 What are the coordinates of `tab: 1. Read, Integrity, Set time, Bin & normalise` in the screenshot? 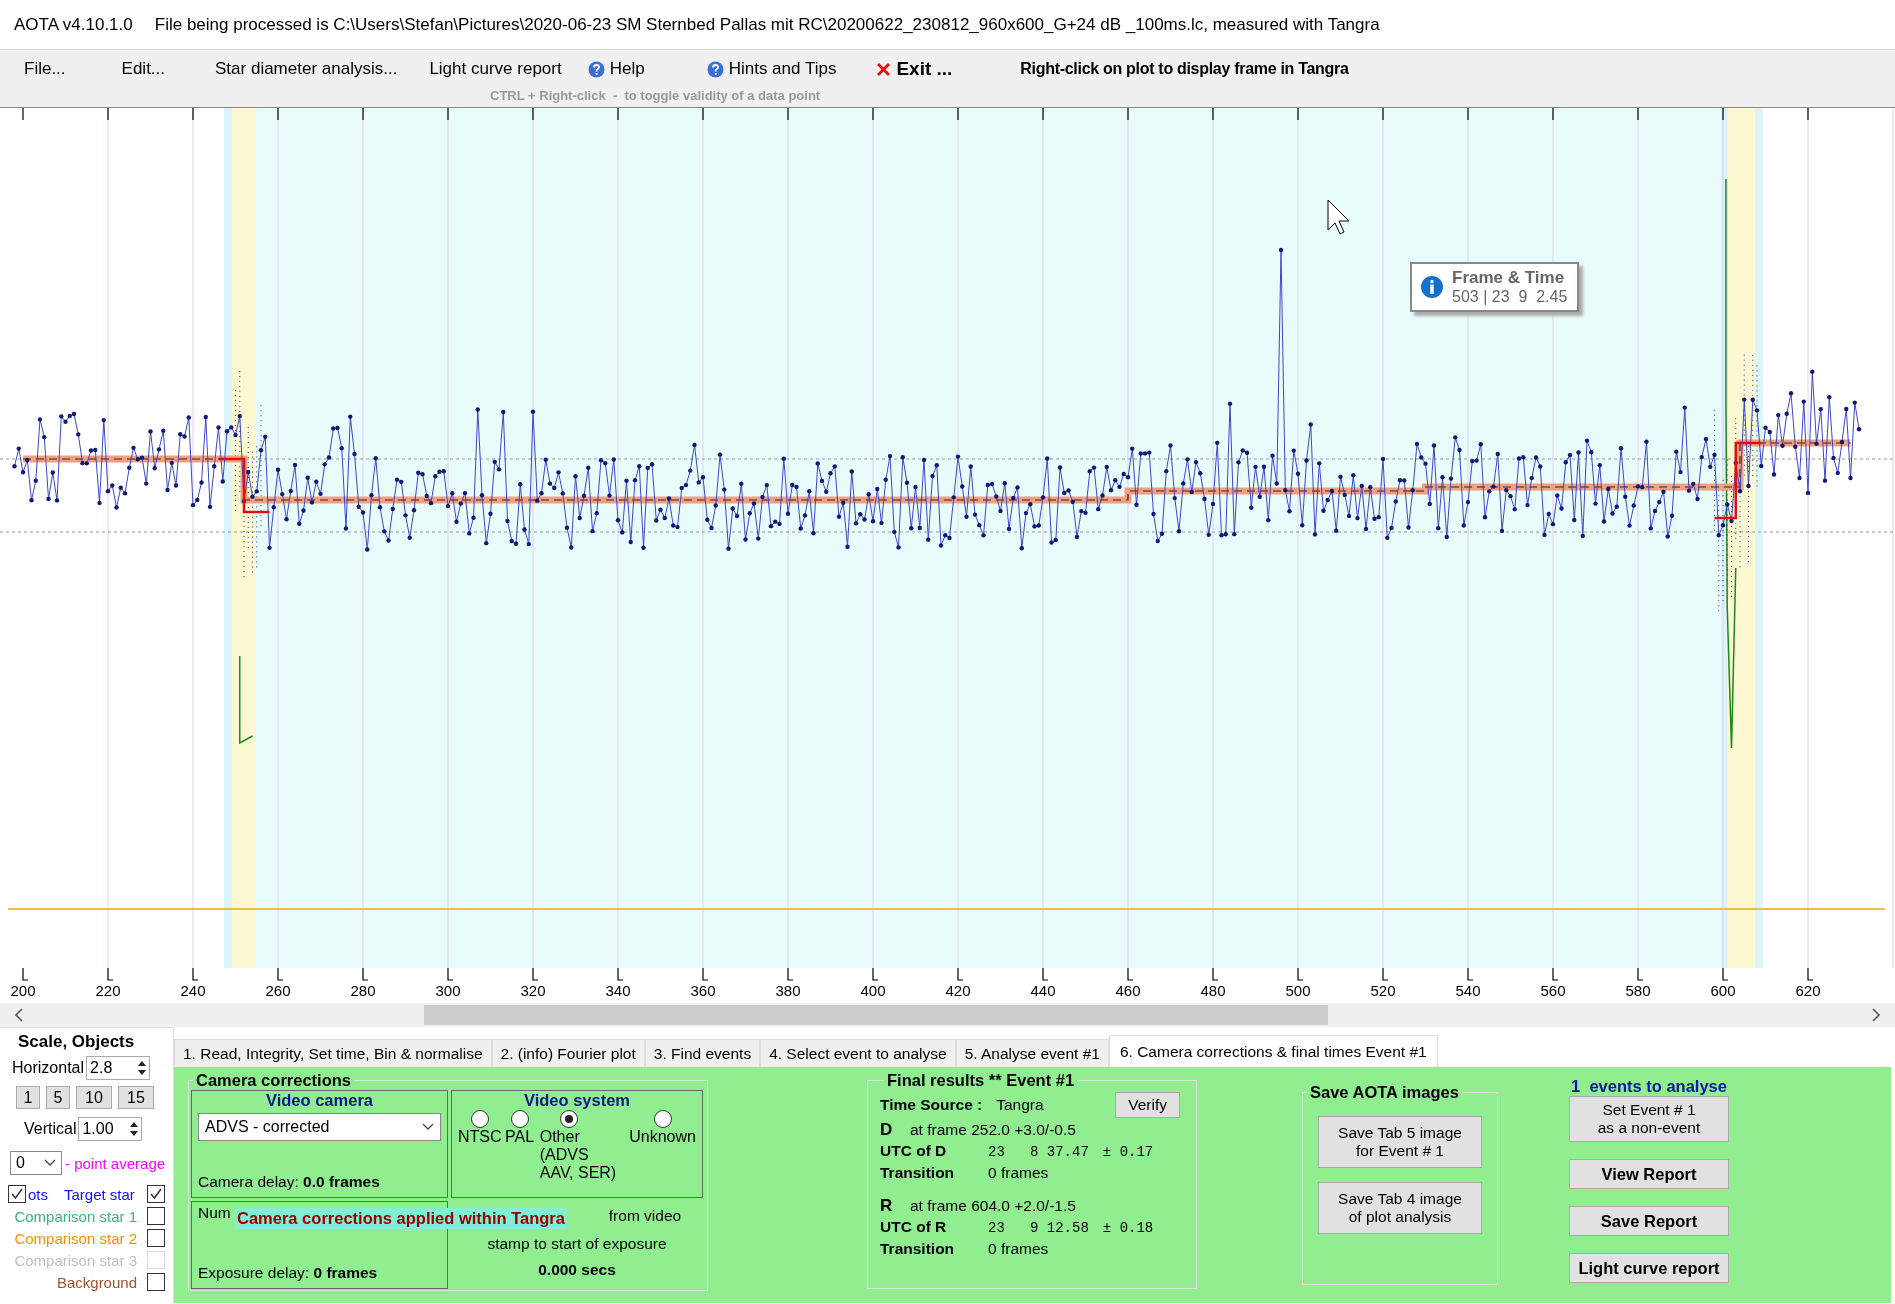 It's located at (333, 1053).